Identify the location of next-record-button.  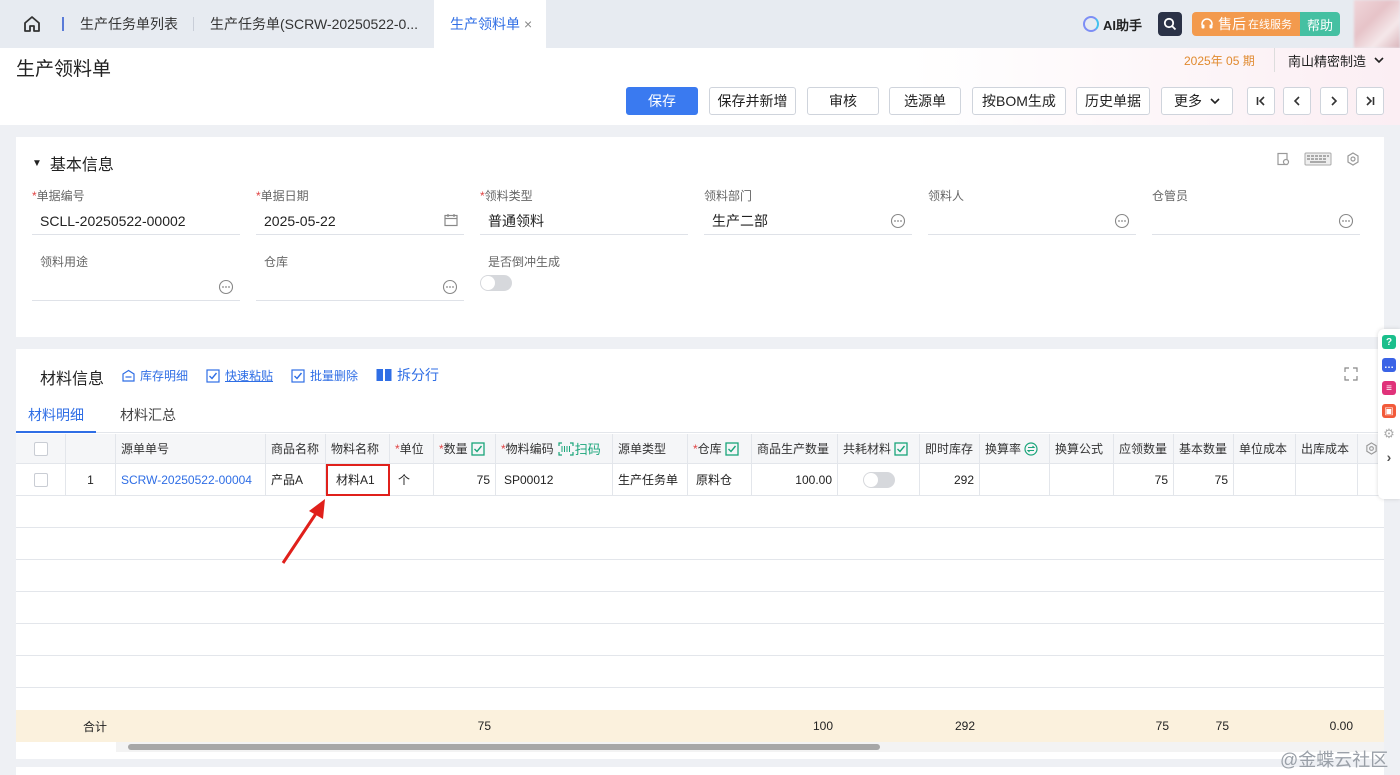
(1334, 101).